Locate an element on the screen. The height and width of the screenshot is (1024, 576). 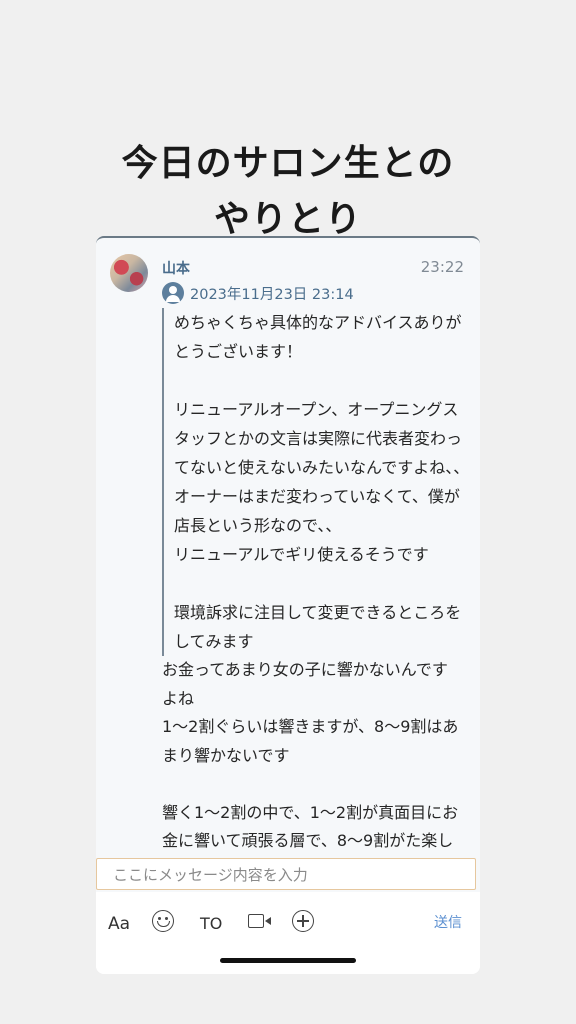
emoji-icon is located at coordinates (163, 921).